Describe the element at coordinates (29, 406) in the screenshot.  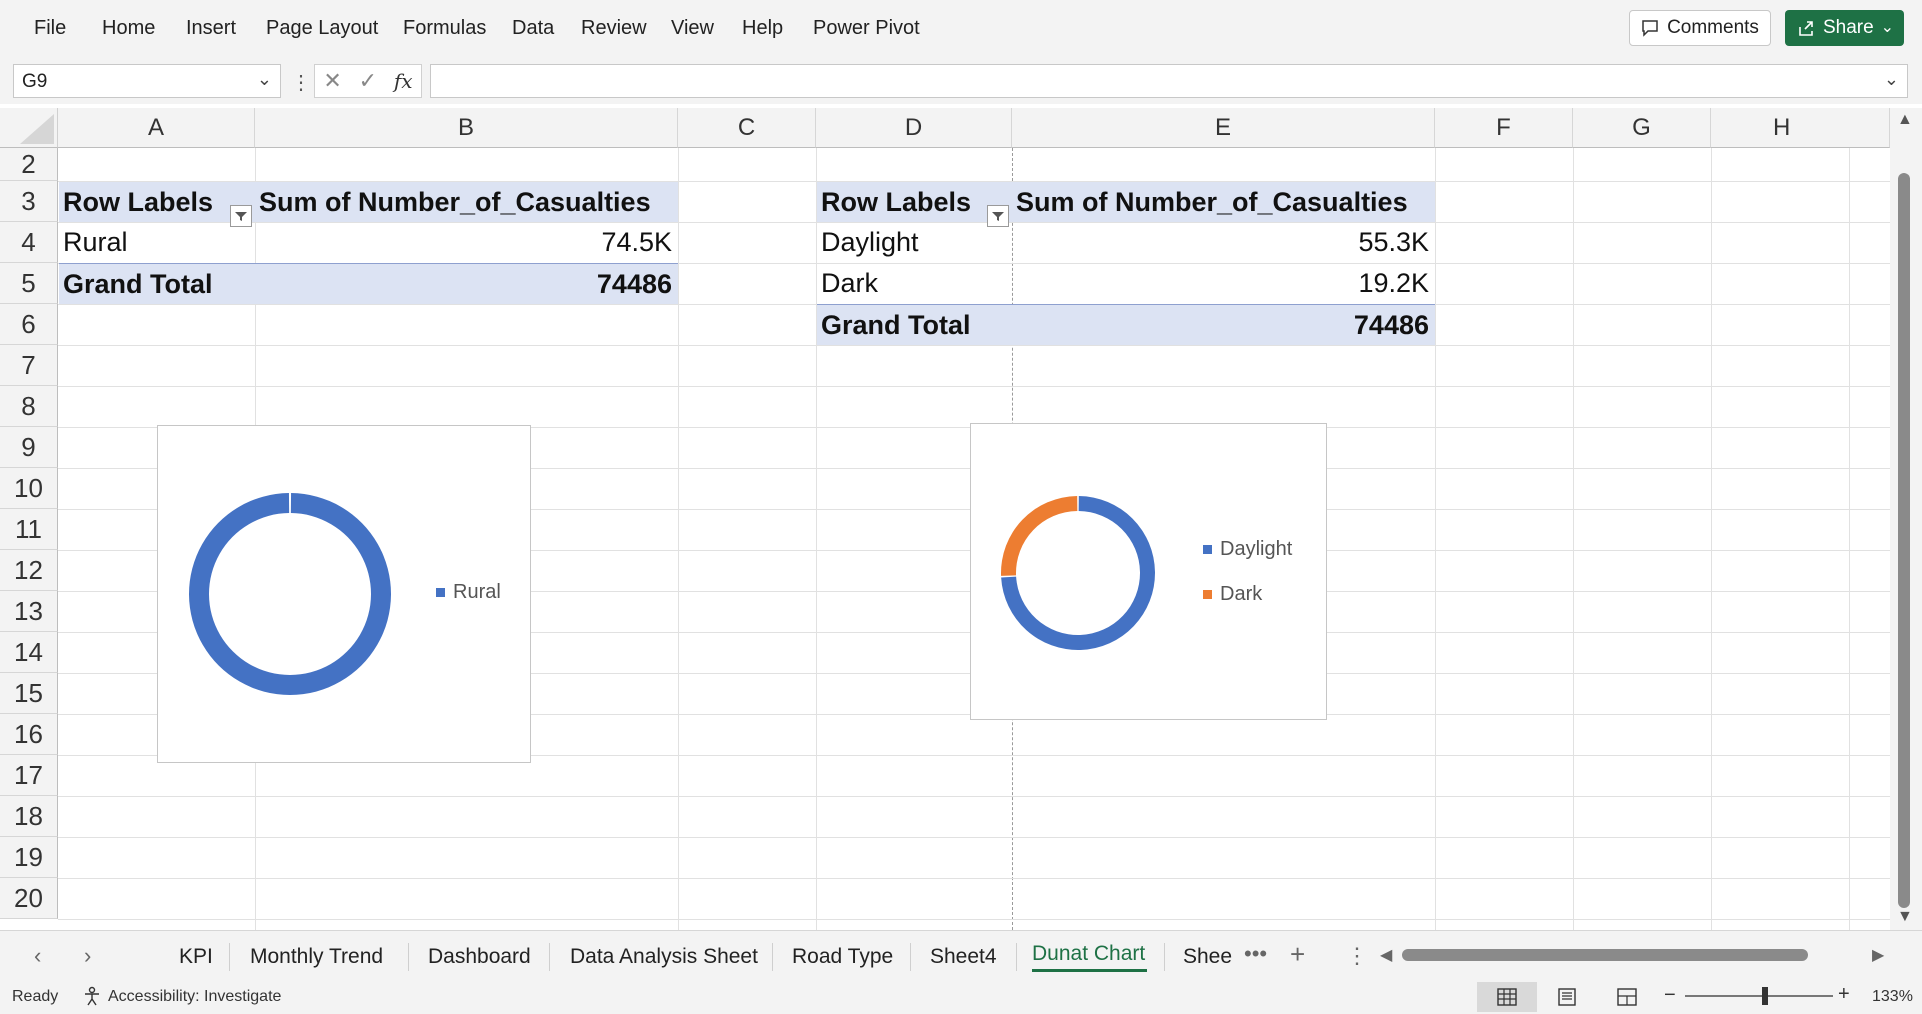
I see `row-header-8: 8` at that location.